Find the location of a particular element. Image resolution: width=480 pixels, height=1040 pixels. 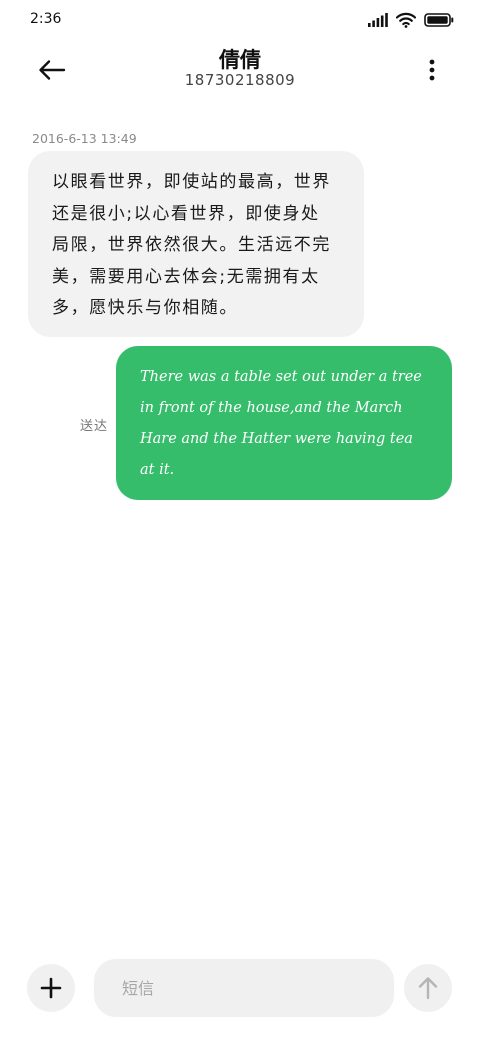

status-icons is located at coordinates (411, 20).